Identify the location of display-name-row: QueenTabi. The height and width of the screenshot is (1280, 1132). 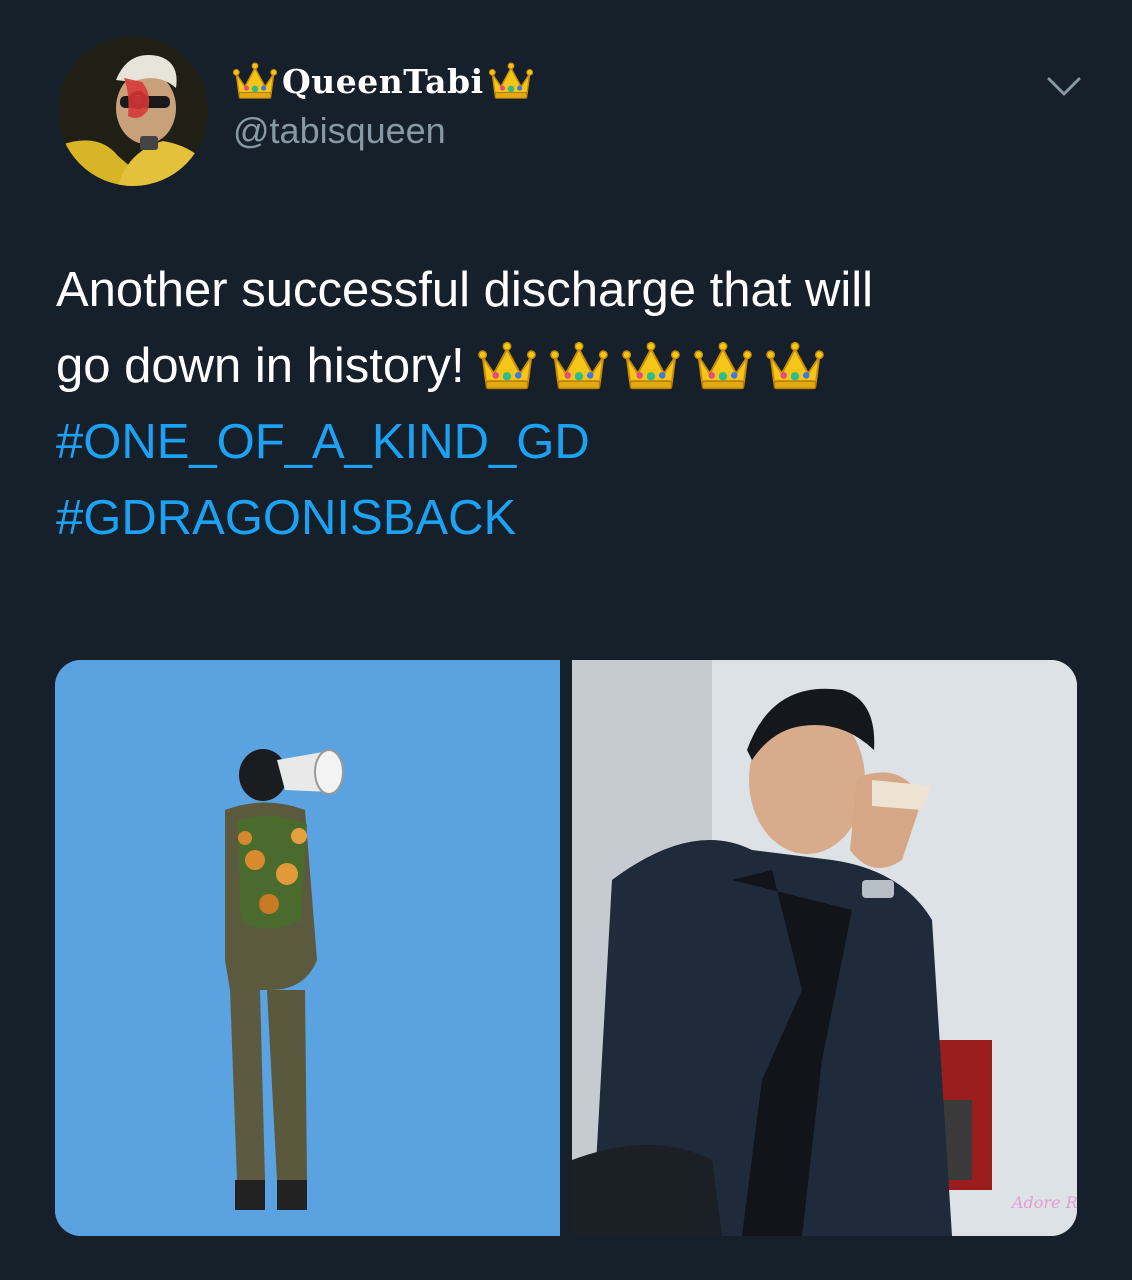
(383, 81).